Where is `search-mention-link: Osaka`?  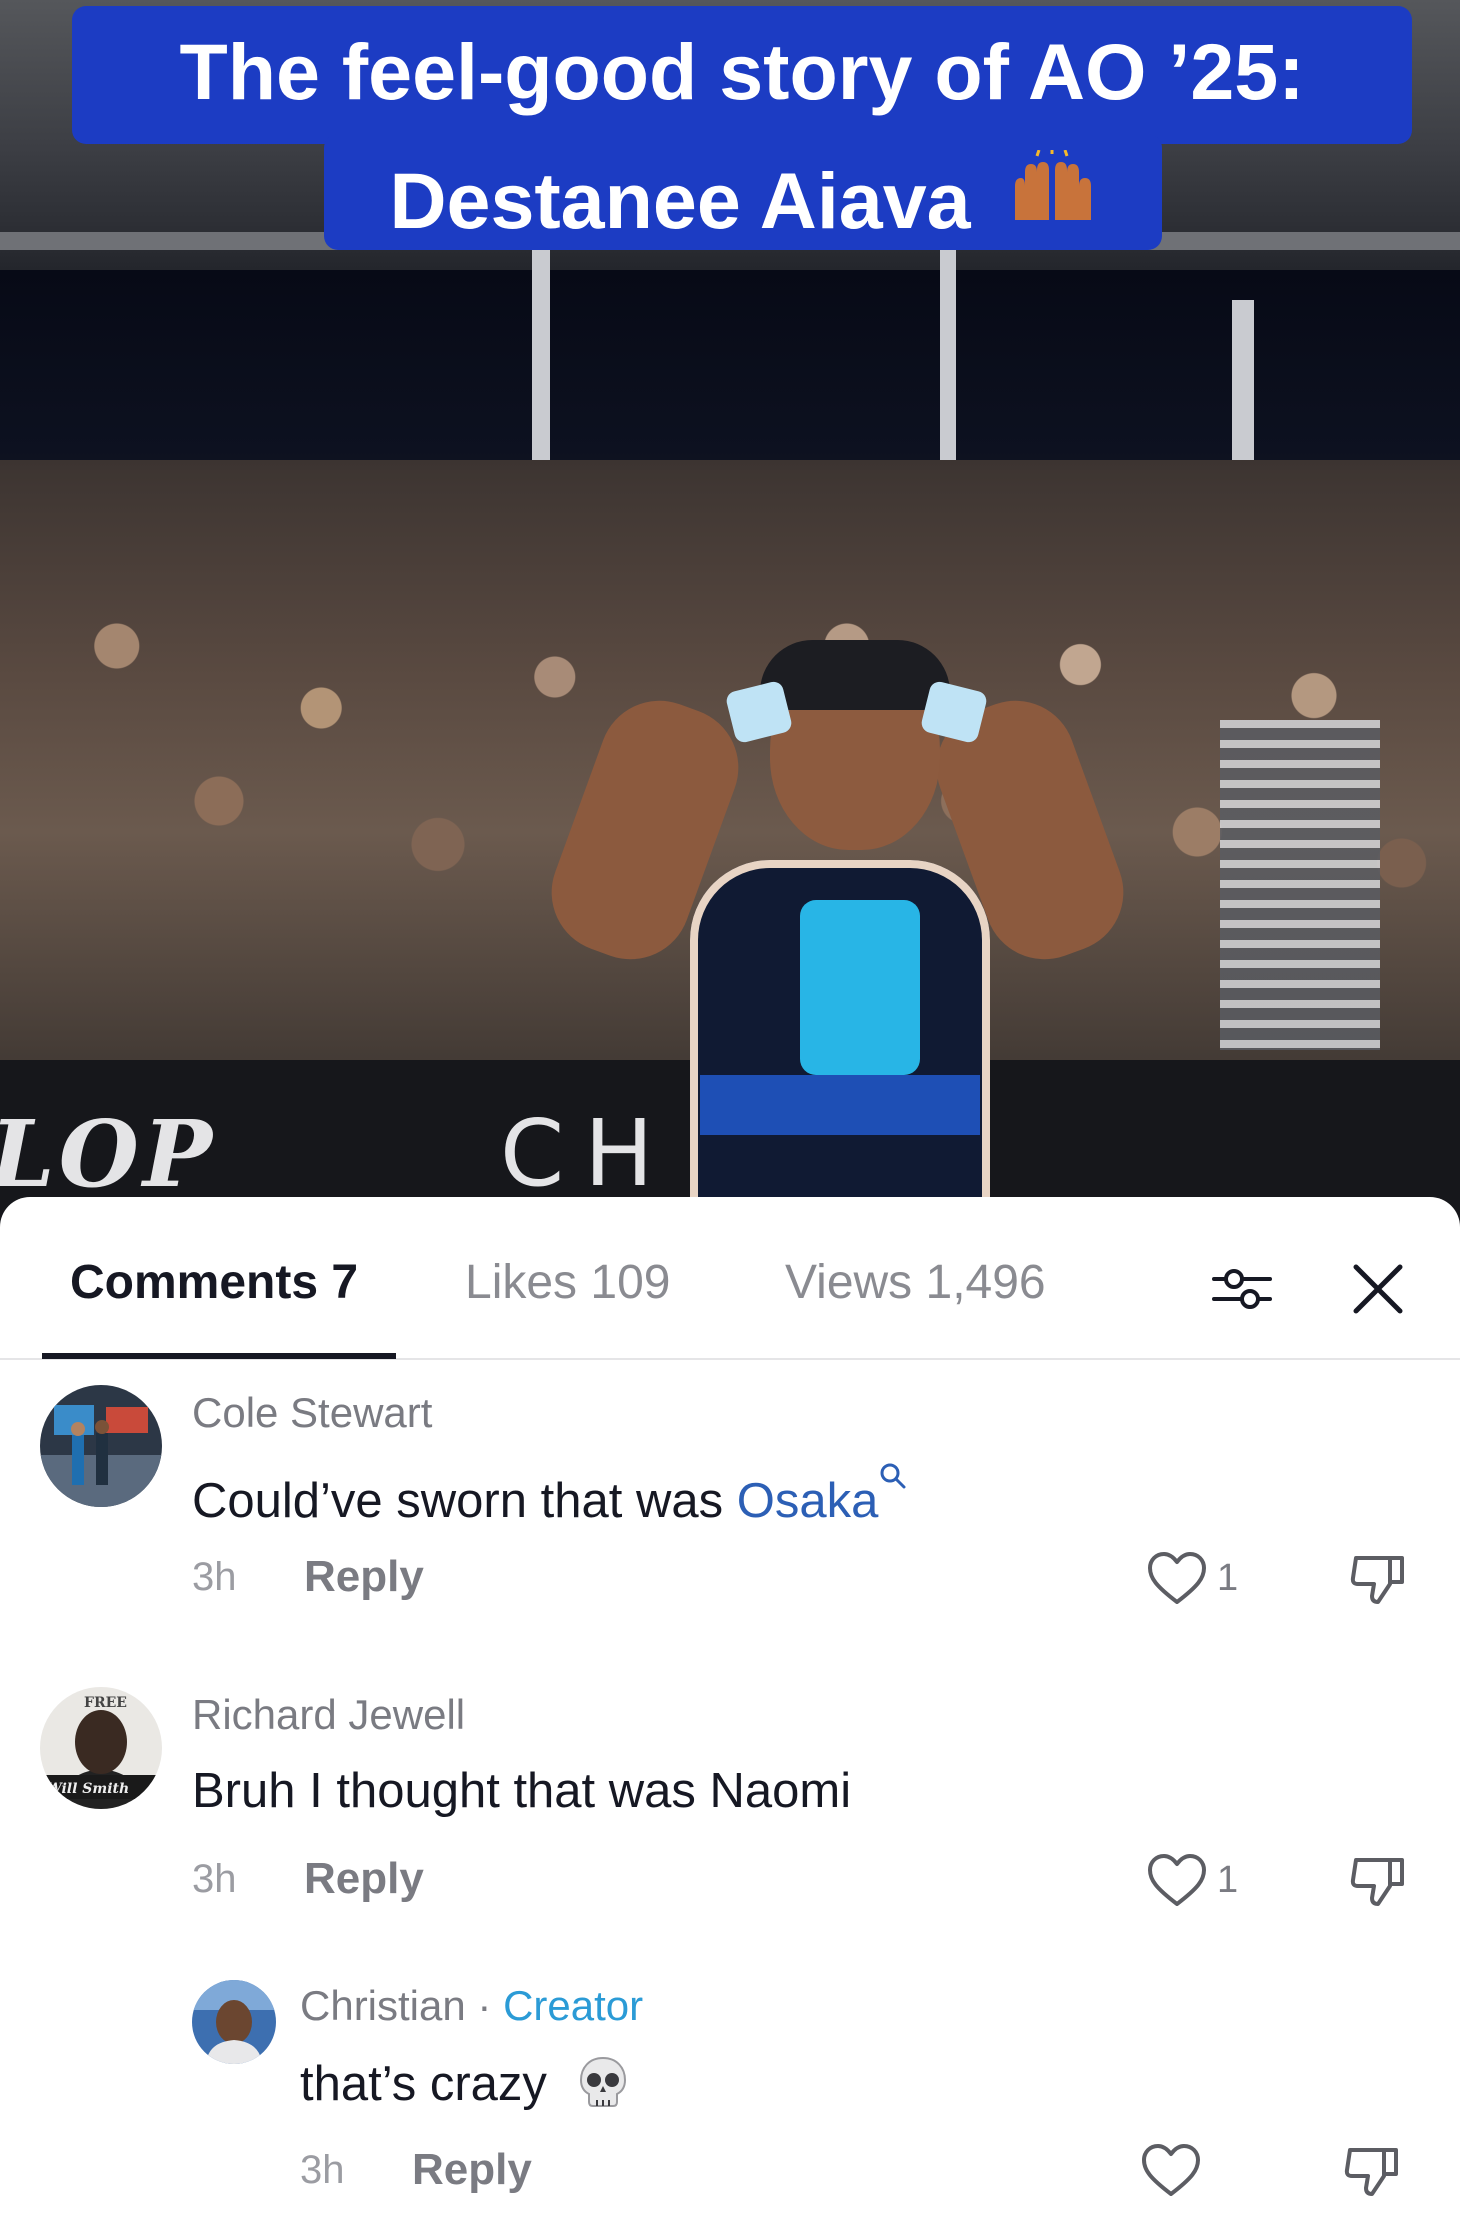 search-mention-link: Osaka is located at coordinates (808, 1501).